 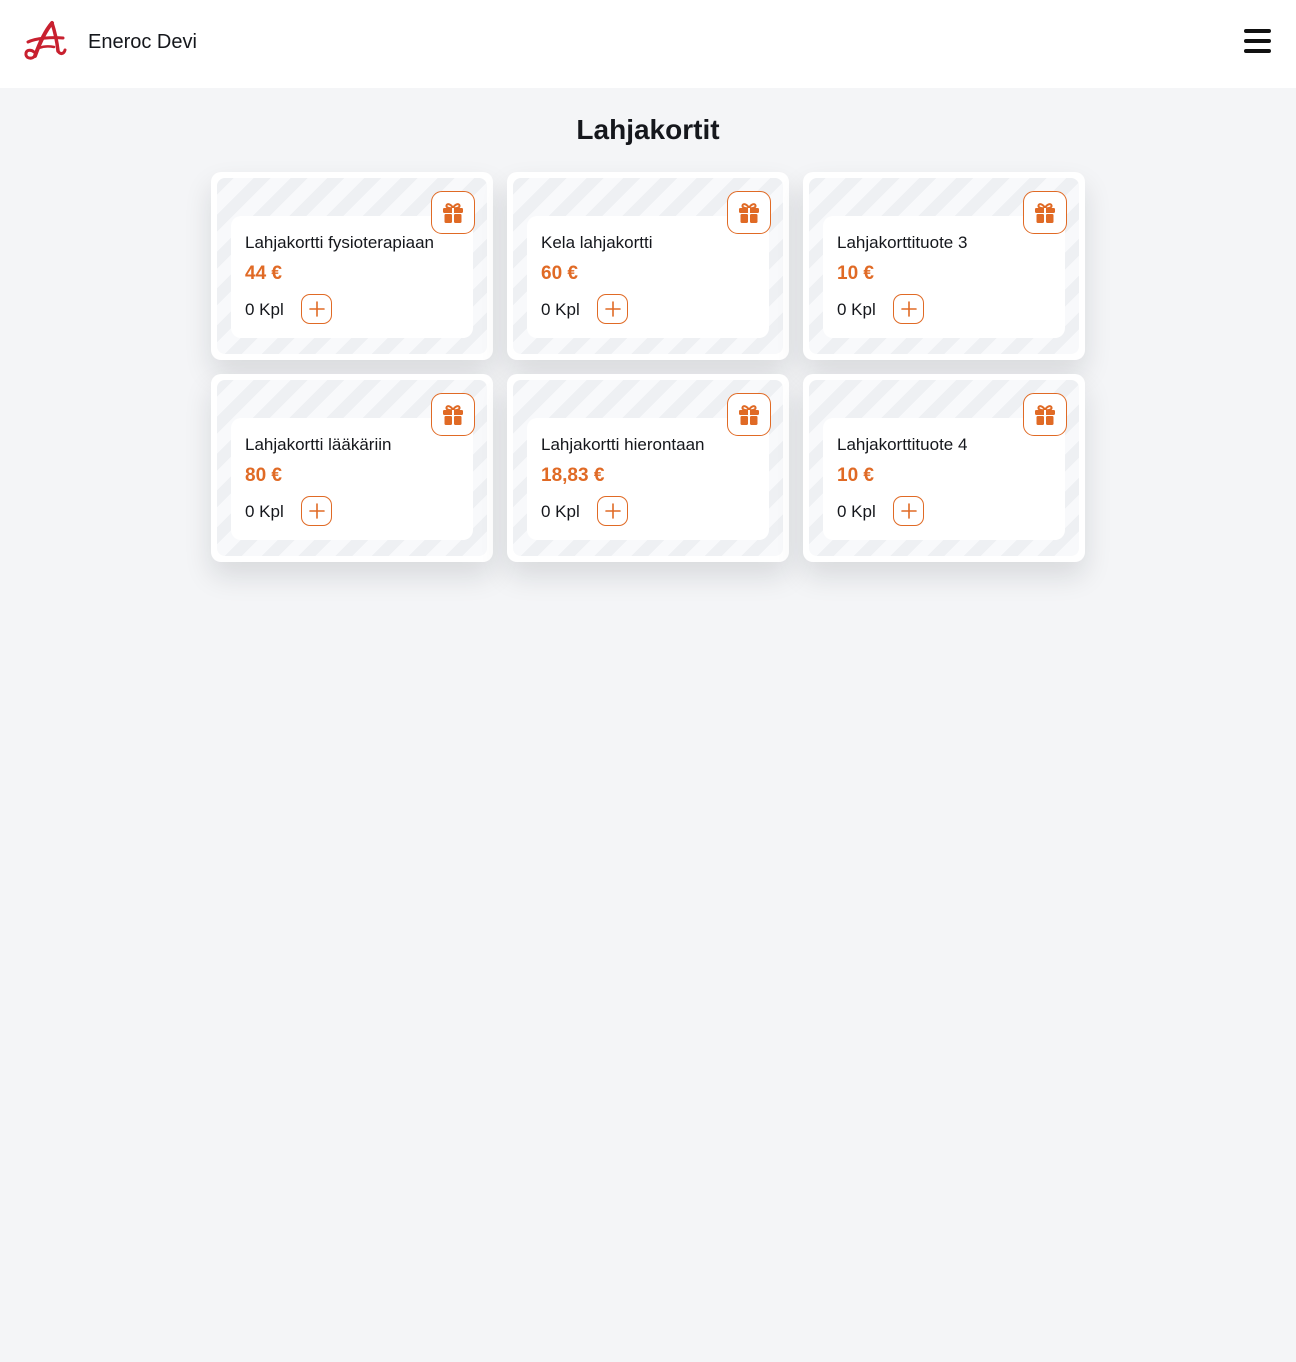 What do you see at coordinates (352, 468) in the screenshot?
I see `gift-card-item: Lahjakortti lääkäriin 80 € 0 Kpl` at bounding box center [352, 468].